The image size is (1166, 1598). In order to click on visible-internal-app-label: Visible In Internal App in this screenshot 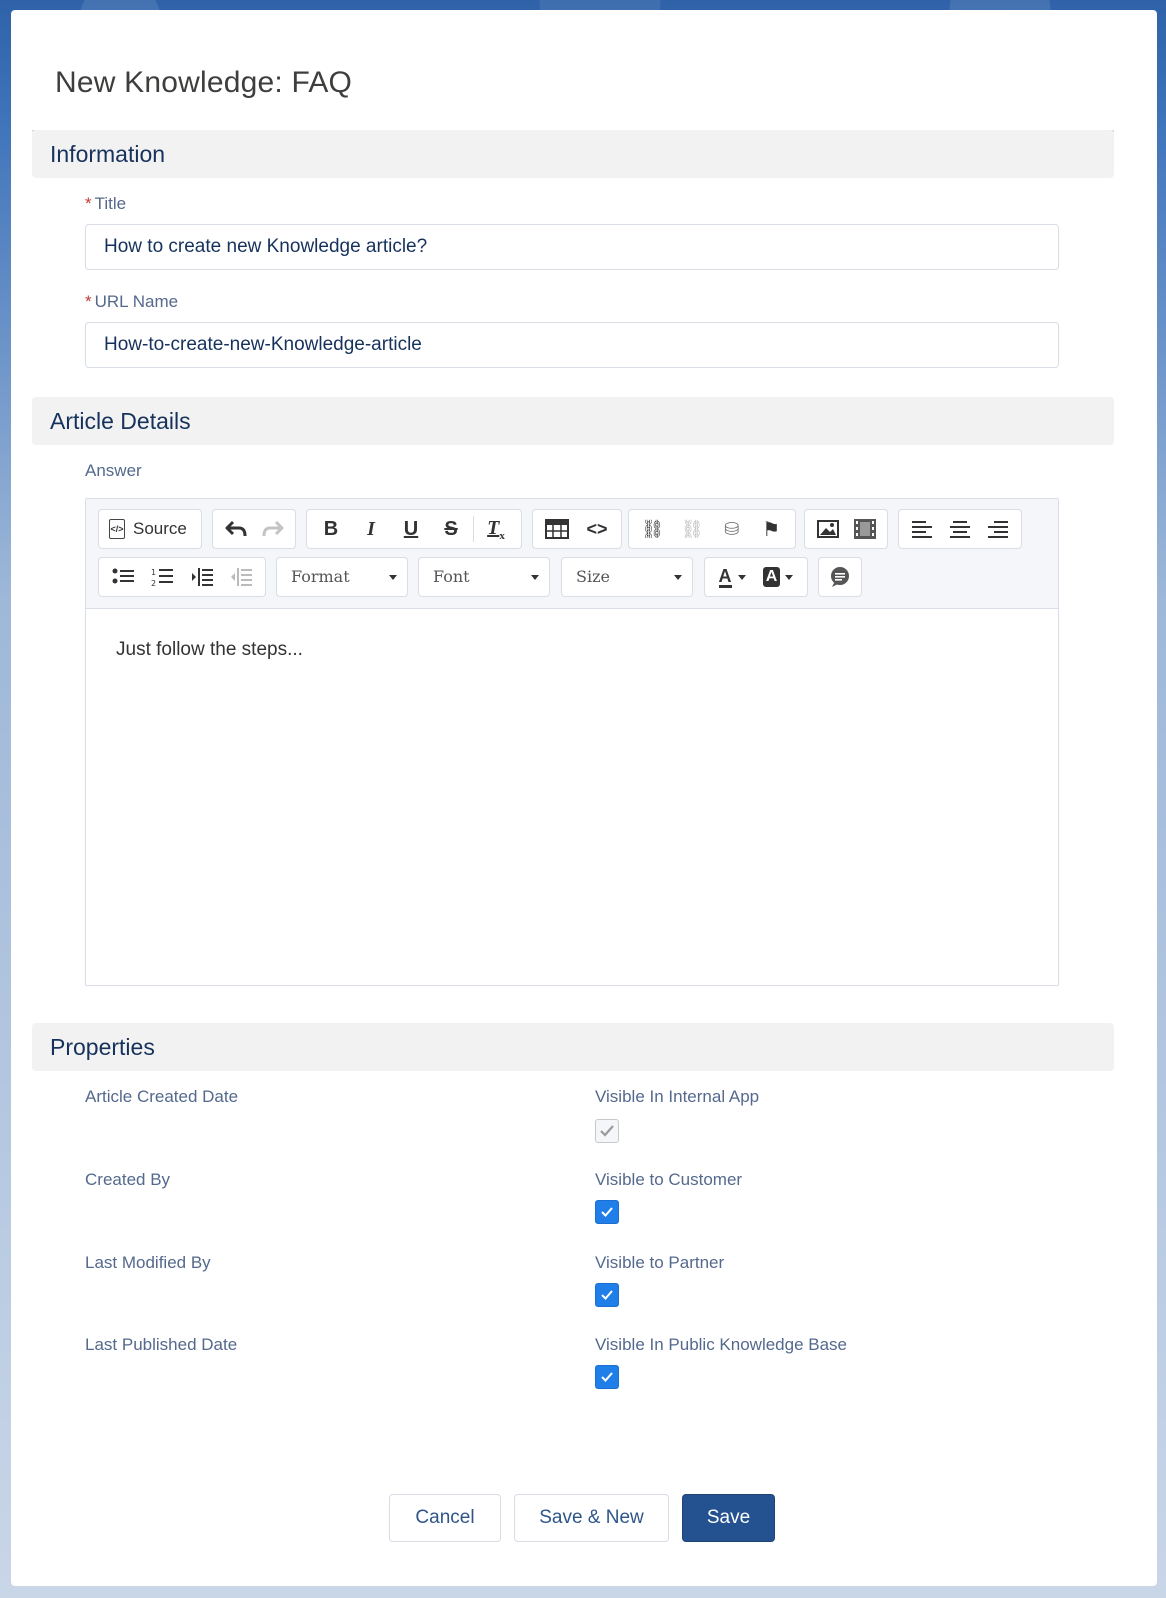, I will do `click(677, 1096)`.